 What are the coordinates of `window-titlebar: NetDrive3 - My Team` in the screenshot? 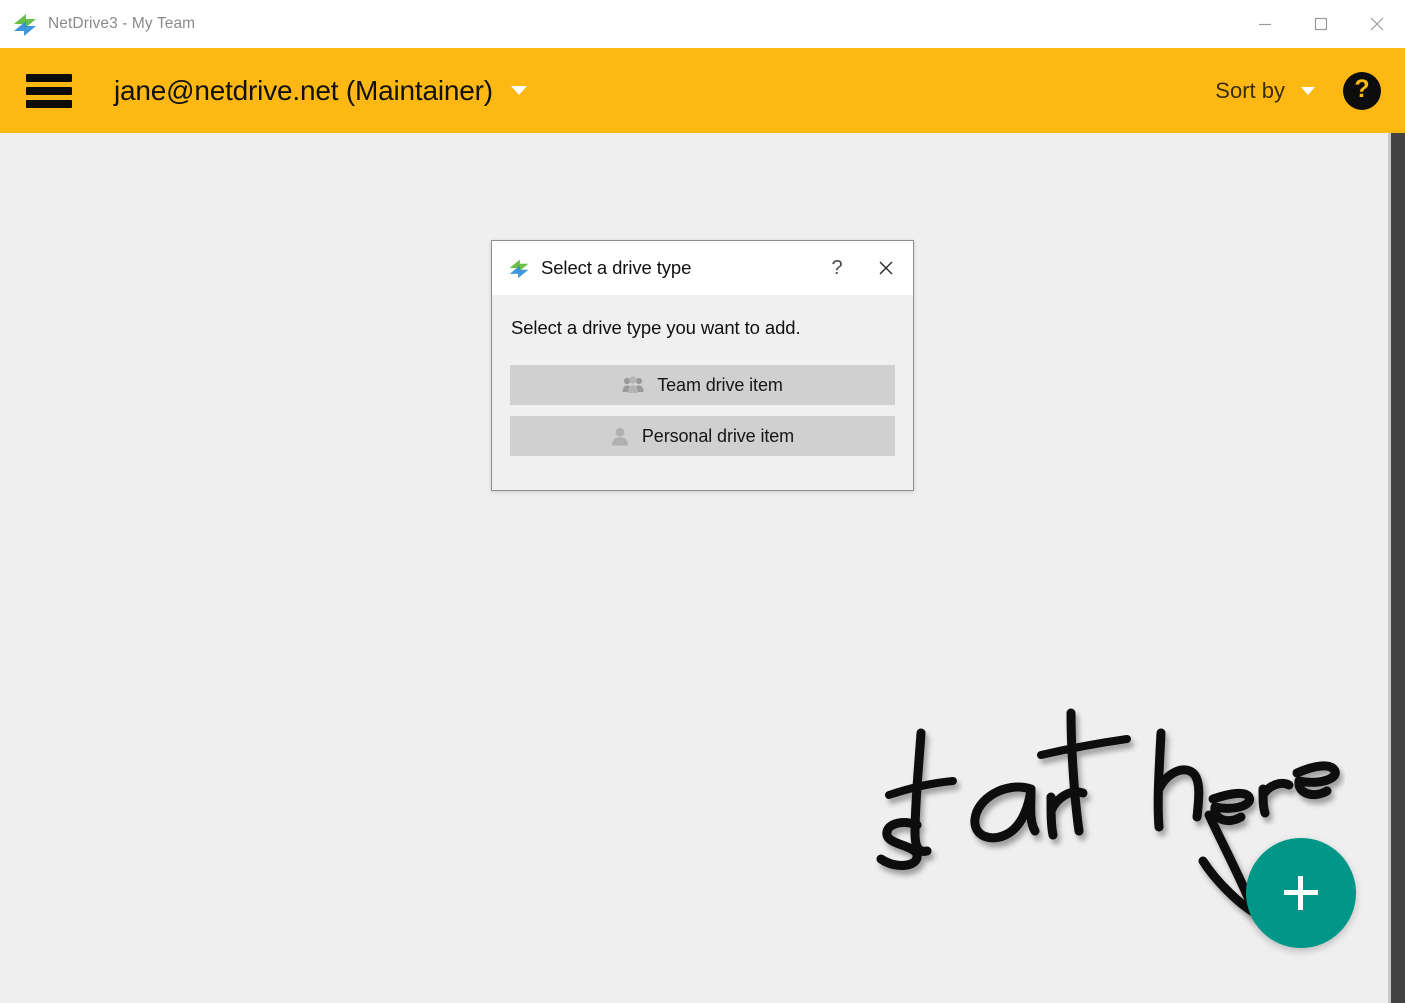 It's located at (702, 24).